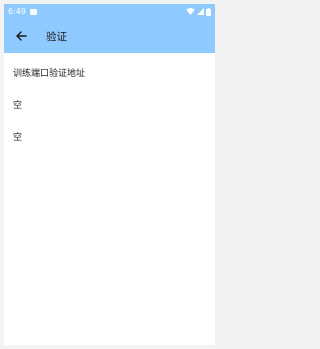  I want to click on signal-icon, so click(200, 11).